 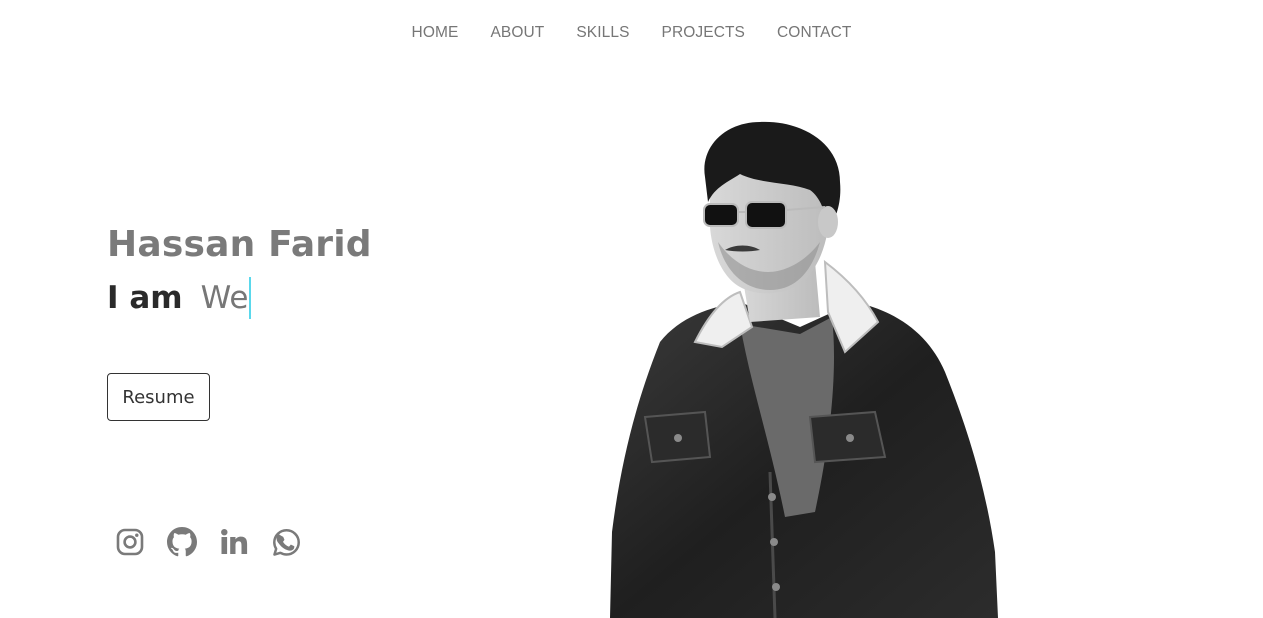 What do you see at coordinates (517, 33) in the screenshot?
I see `nav-about-link: ABOUT` at bounding box center [517, 33].